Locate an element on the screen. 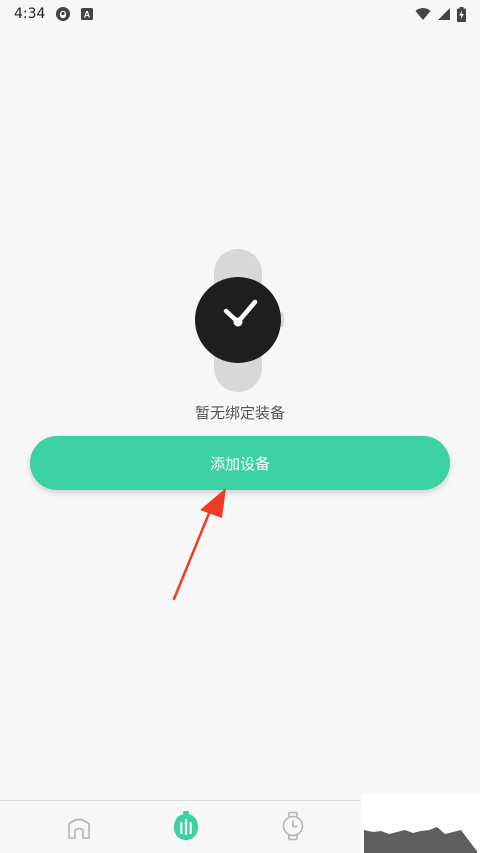 The image size is (480, 853). thumbnail-overlay is located at coordinates (420, 823).